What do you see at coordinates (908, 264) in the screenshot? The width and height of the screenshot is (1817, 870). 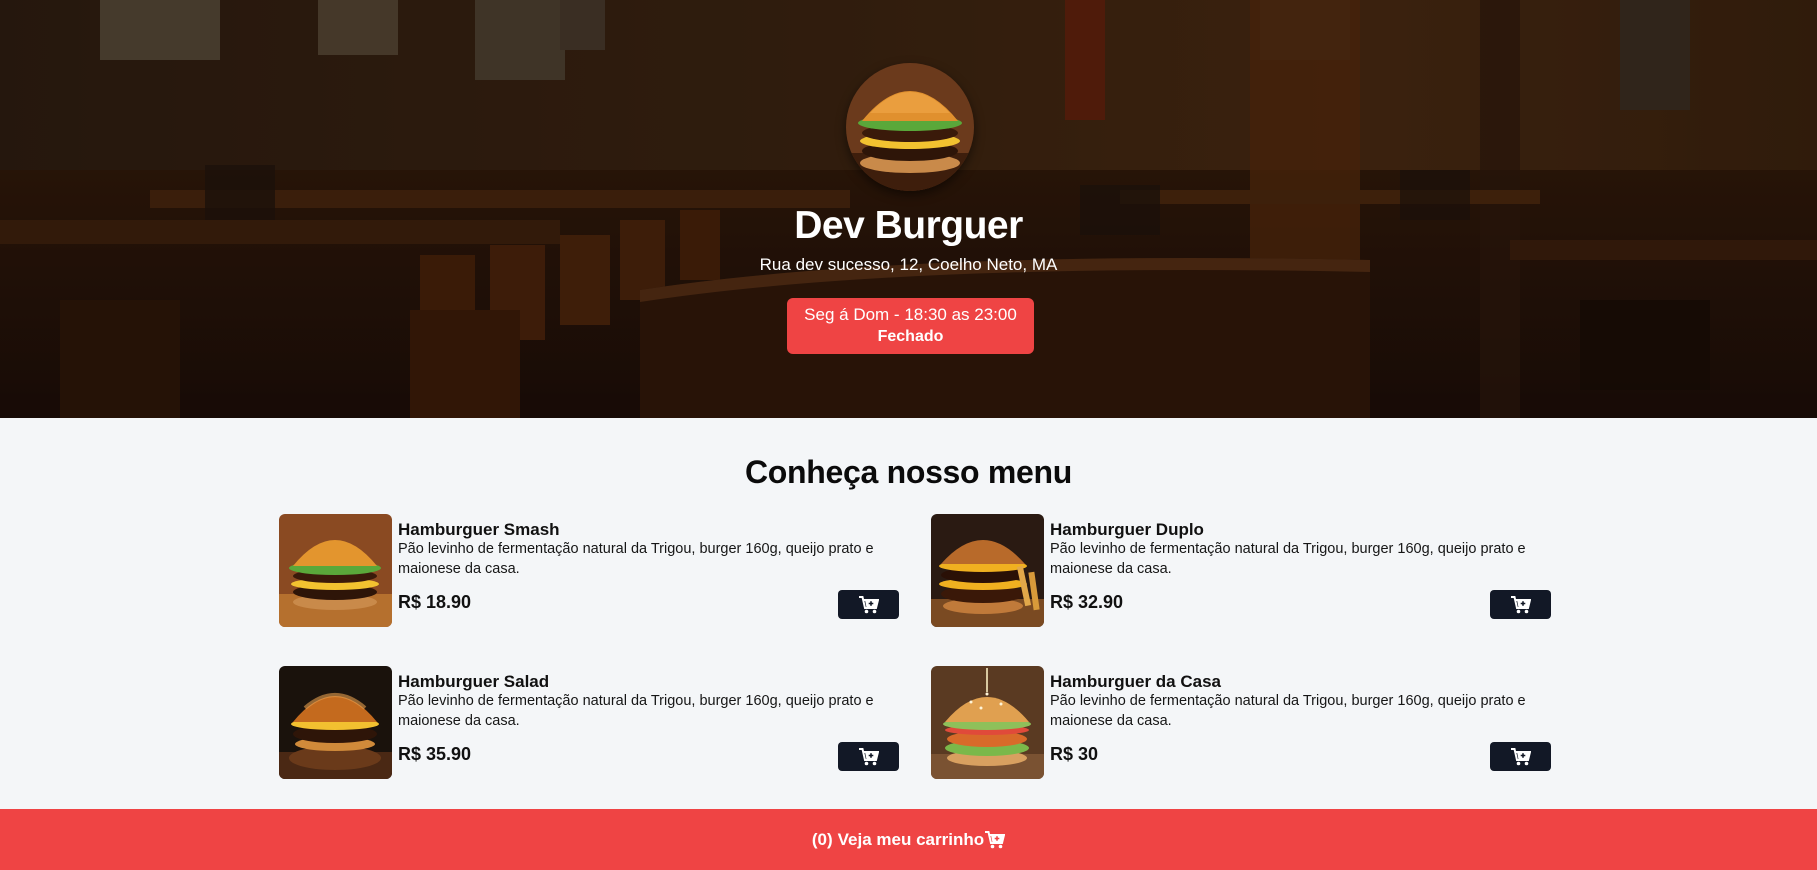 I see `brand-address: Rua dev sucesso, 12, Coelho Neto, MA` at bounding box center [908, 264].